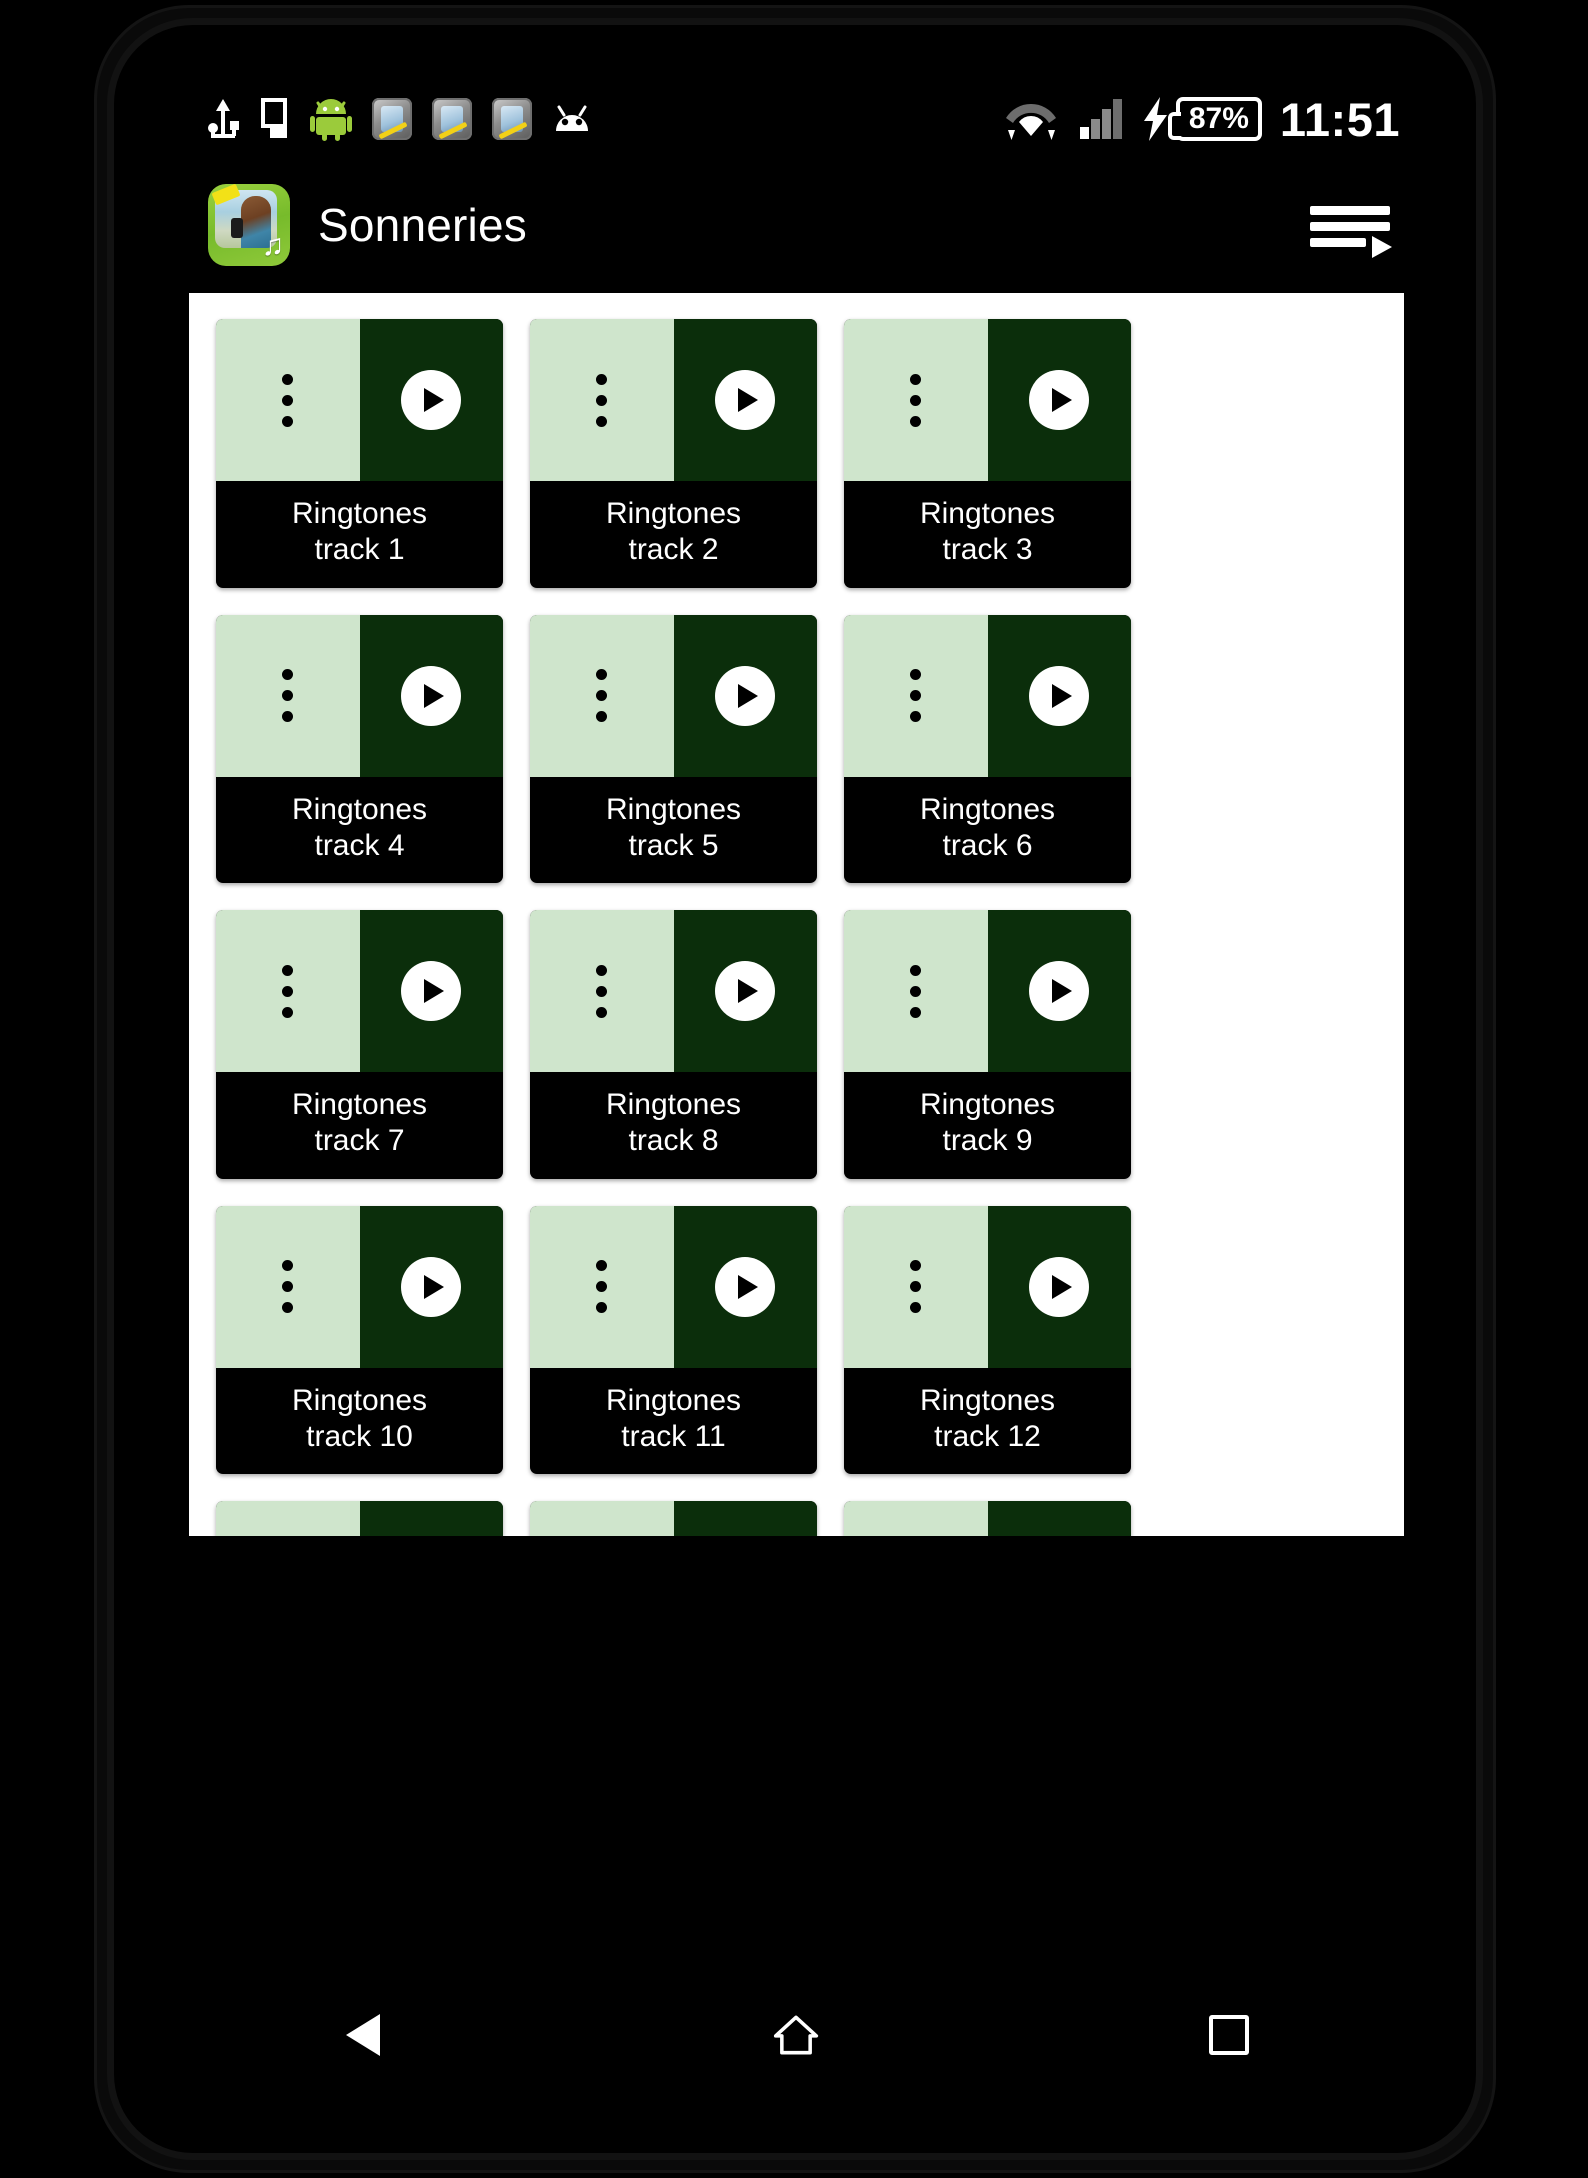 This screenshot has width=1588, height=2178. I want to click on ringtone-tile: Ringtones track 11, so click(673, 1340).